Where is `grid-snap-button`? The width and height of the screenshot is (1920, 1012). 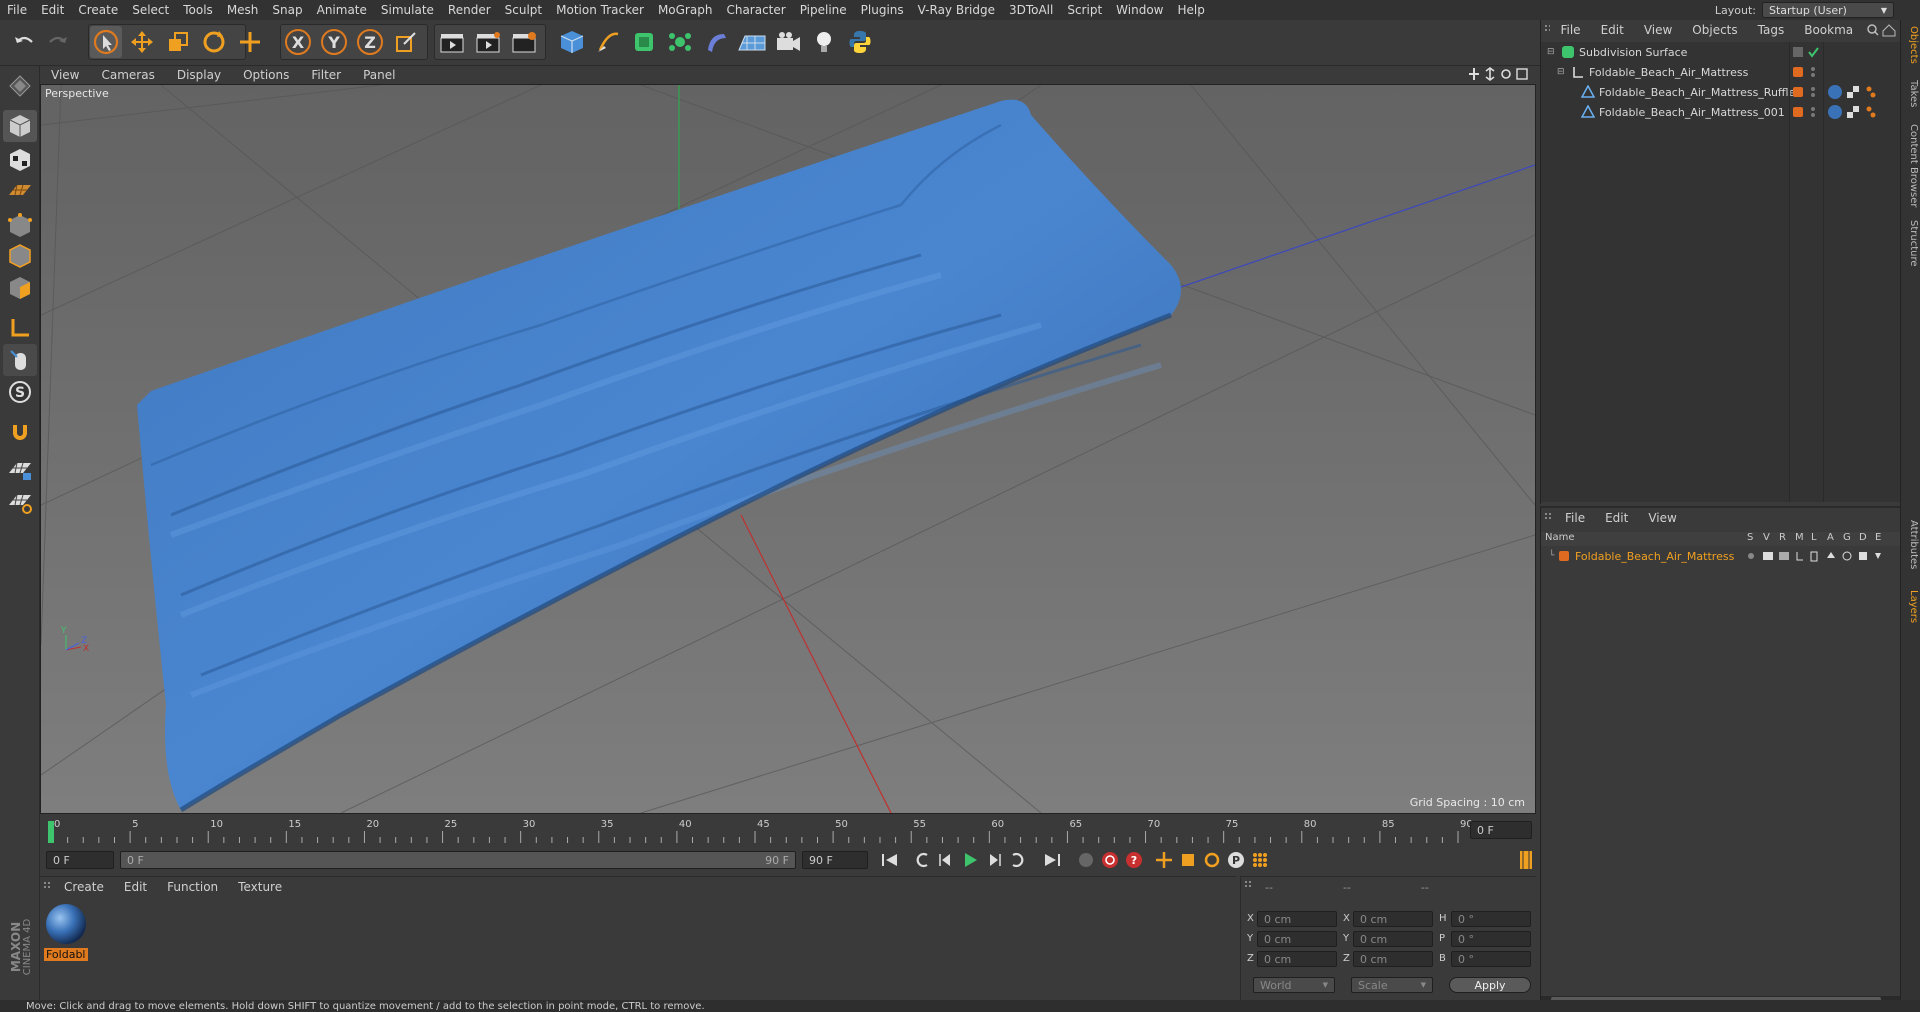 grid-snap-button is located at coordinates (20, 470).